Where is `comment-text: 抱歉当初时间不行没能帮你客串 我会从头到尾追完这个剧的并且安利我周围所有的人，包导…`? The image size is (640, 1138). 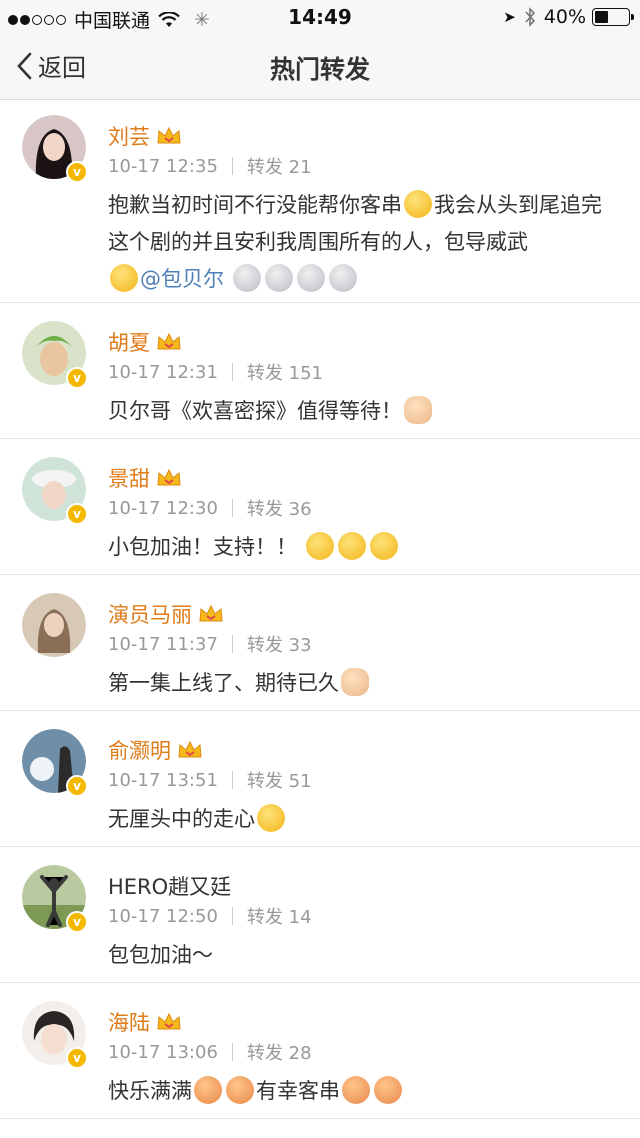
comment-text: 抱歉当初时间不行没能帮你客串 我会从头到尾追完这个剧的并且安利我周围所有的人，包导… is located at coordinates (363, 242).